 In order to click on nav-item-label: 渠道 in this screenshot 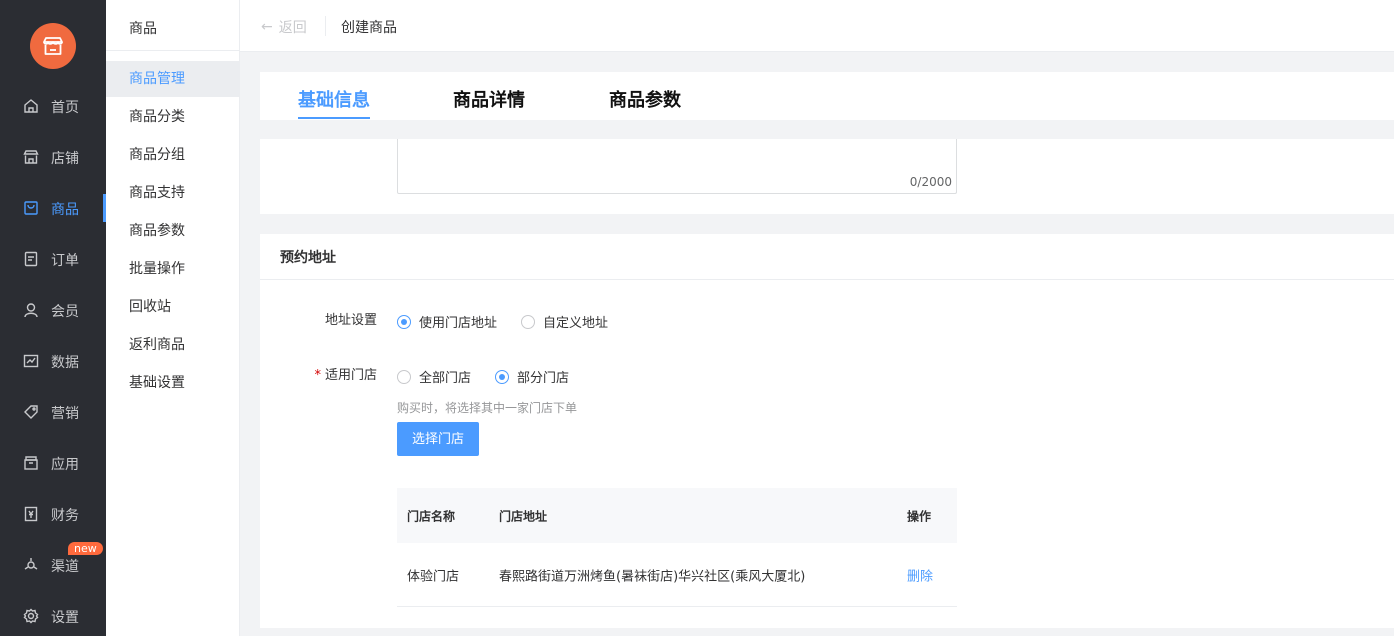, I will do `click(65, 567)`.